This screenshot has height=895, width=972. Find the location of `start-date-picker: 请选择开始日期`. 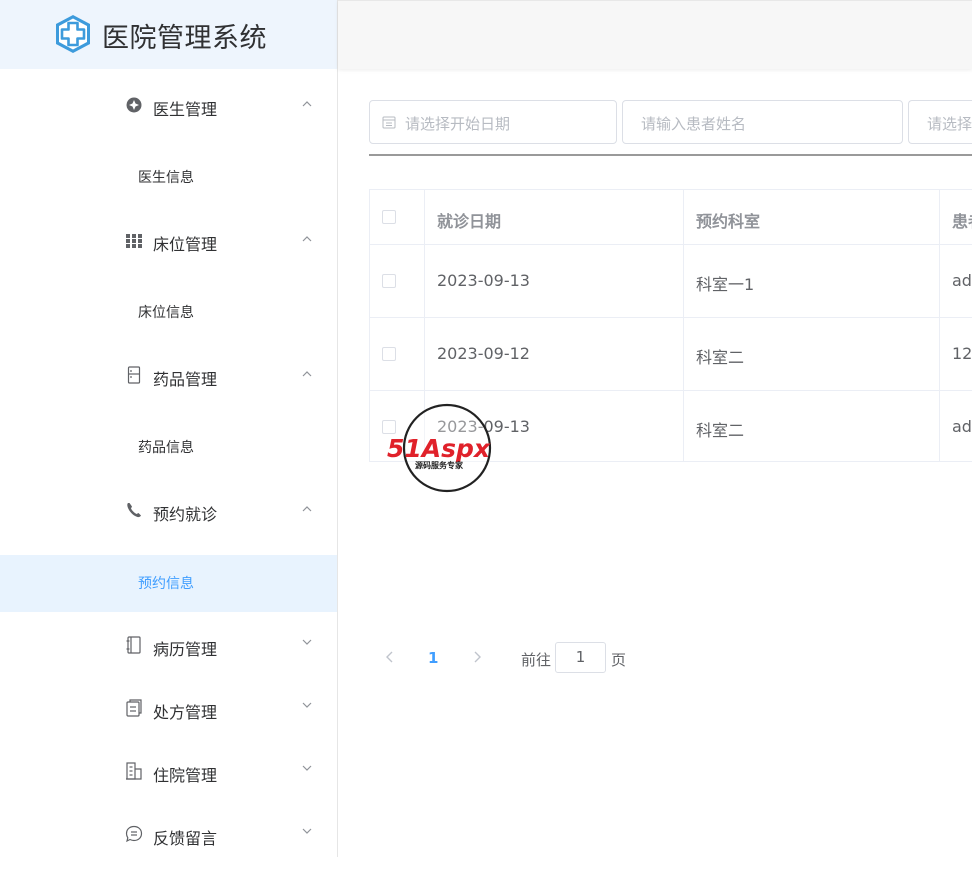

start-date-picker: 请选择开始日期 is located at coordinates (493, 122).